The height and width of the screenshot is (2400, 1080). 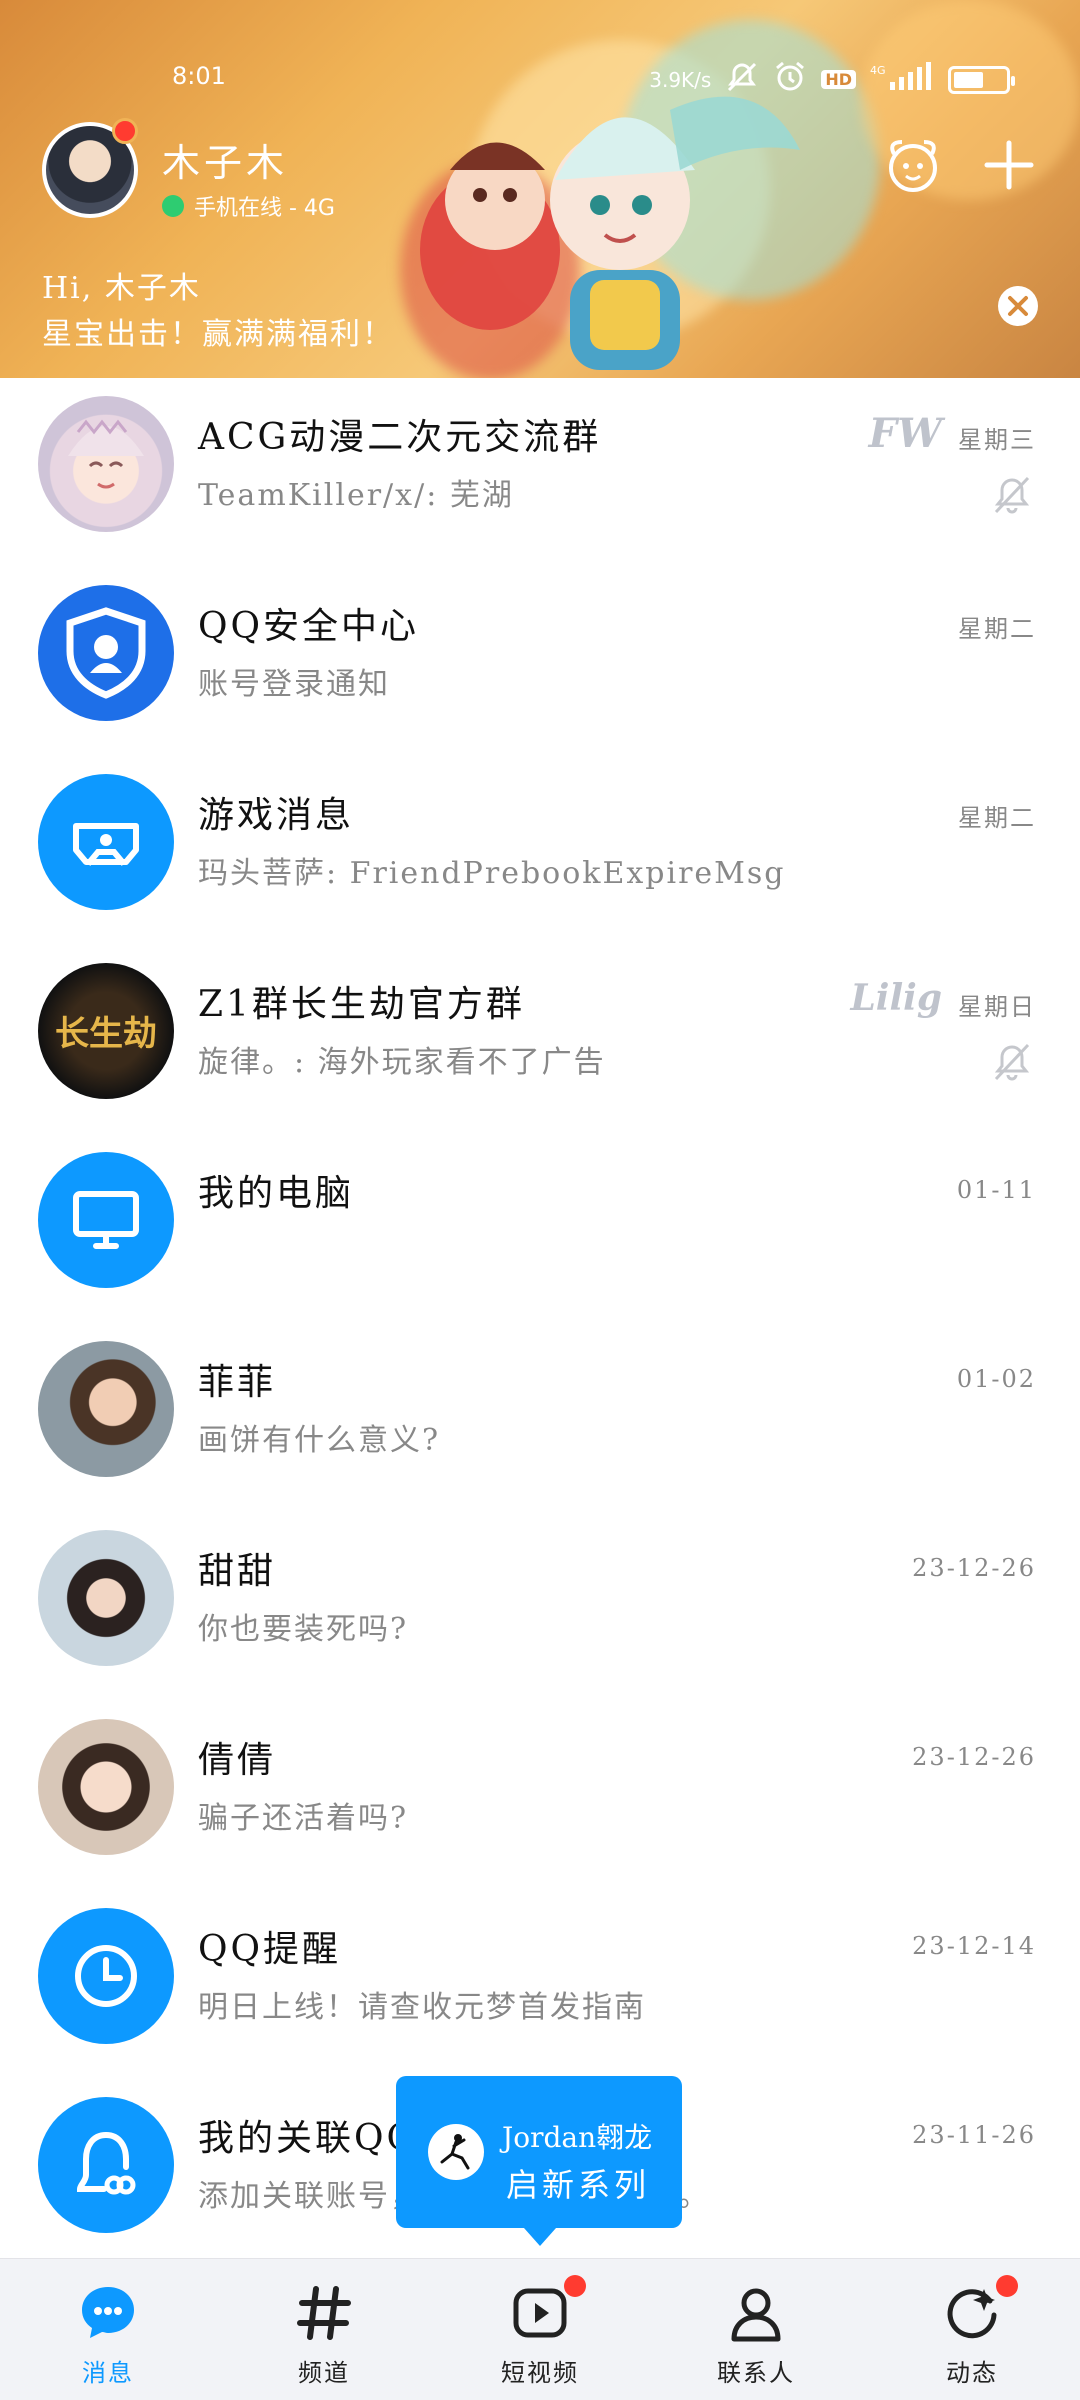 I want to click on chat-time: 23-12-26, so click(x=974, y=1757).